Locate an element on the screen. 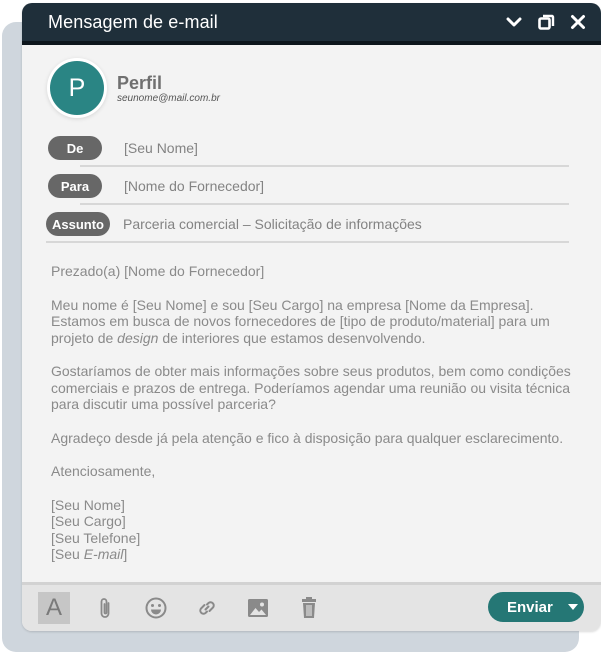  trash-icon is located at coordinates (309, 607).